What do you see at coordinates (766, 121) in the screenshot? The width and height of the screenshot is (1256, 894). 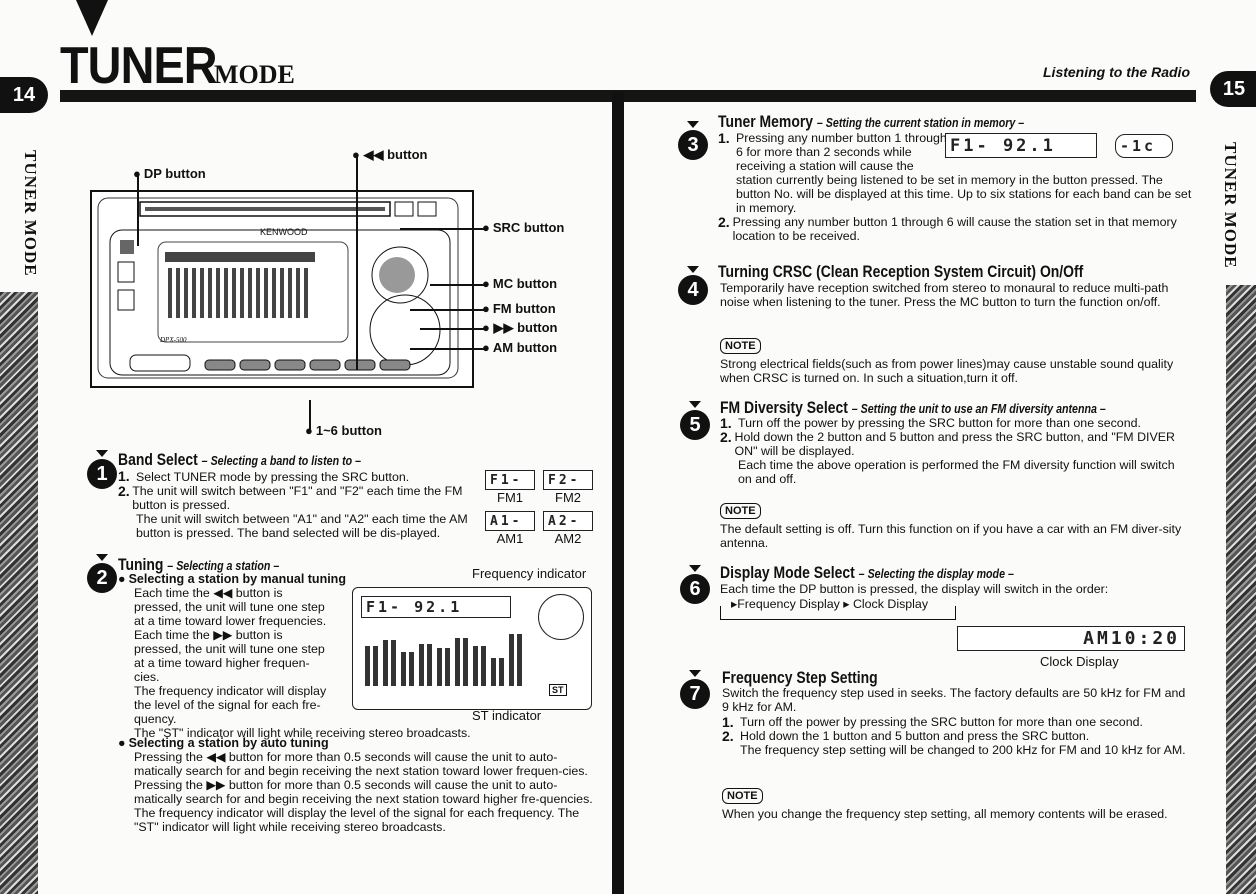 I see `heading-title: Tuner Memory` at bounding box center [766, 121].